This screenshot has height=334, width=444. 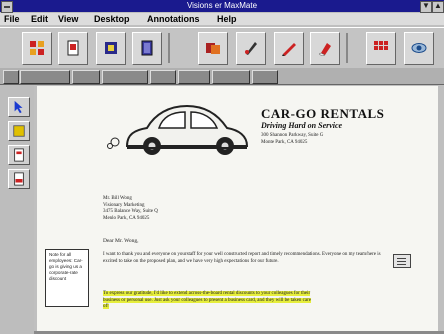 I want to click on pen-tool-icon, so click(x=251, y=48).